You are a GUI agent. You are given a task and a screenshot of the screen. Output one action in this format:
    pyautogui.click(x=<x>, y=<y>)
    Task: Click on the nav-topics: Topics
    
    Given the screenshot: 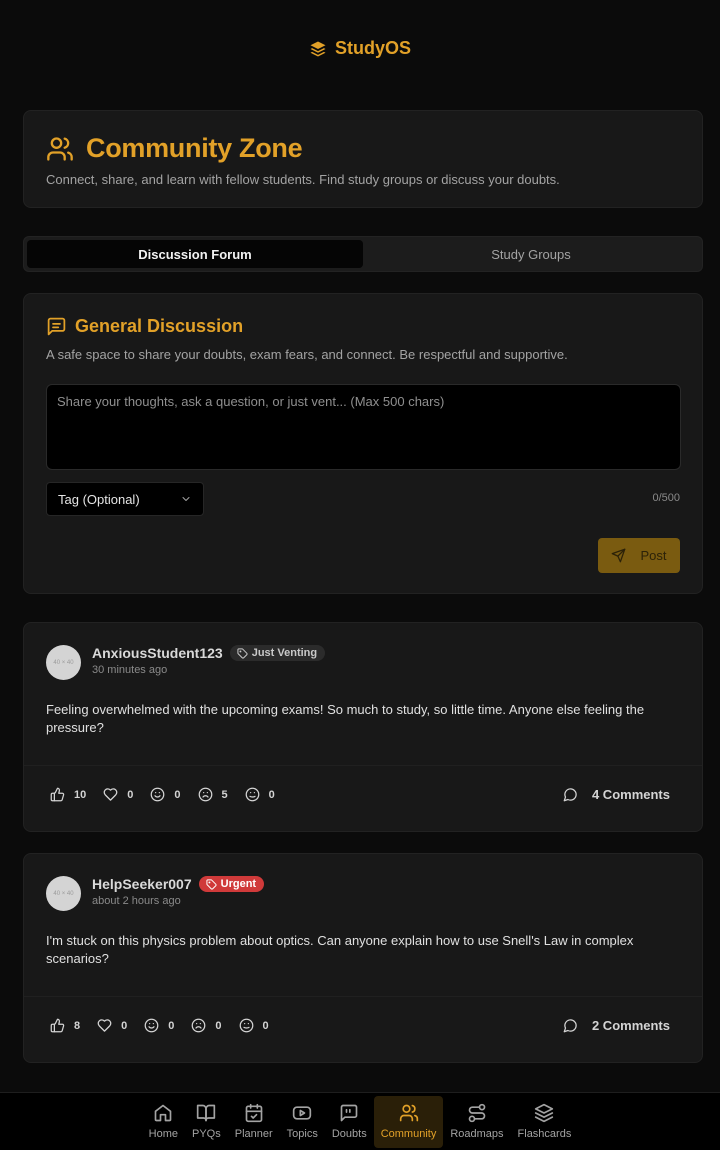 What is the action you would take?
    pyautogui.click(x=302, y=1122)
    